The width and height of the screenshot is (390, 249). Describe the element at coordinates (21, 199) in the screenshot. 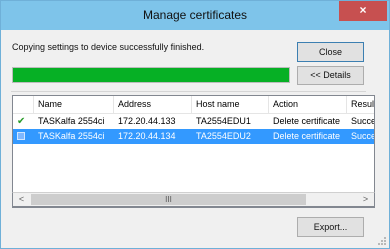

I see `scroll-left-icon: <` at that location.